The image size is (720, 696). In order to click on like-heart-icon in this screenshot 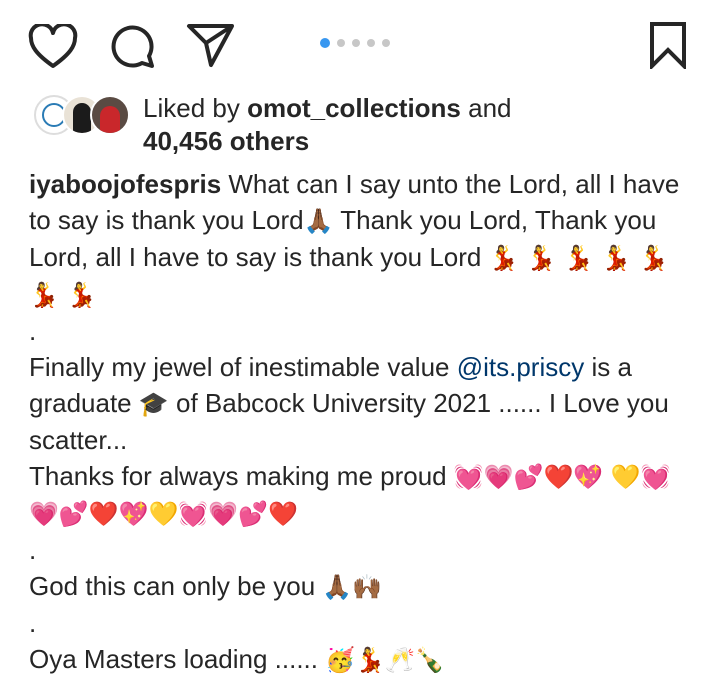, I will do `click(53, 47)`.